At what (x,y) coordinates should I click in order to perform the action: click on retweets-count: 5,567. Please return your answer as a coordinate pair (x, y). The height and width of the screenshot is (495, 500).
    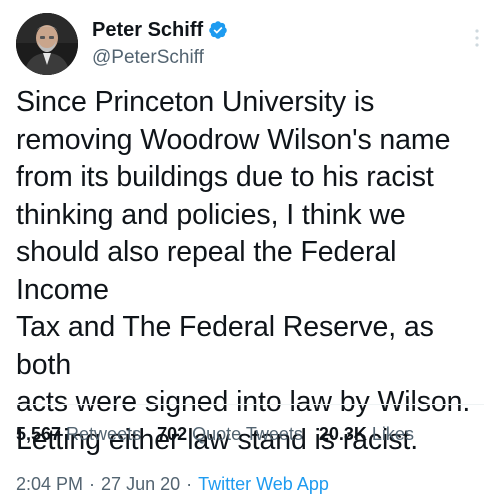
    Looking at the image, I should click on (39, 434).